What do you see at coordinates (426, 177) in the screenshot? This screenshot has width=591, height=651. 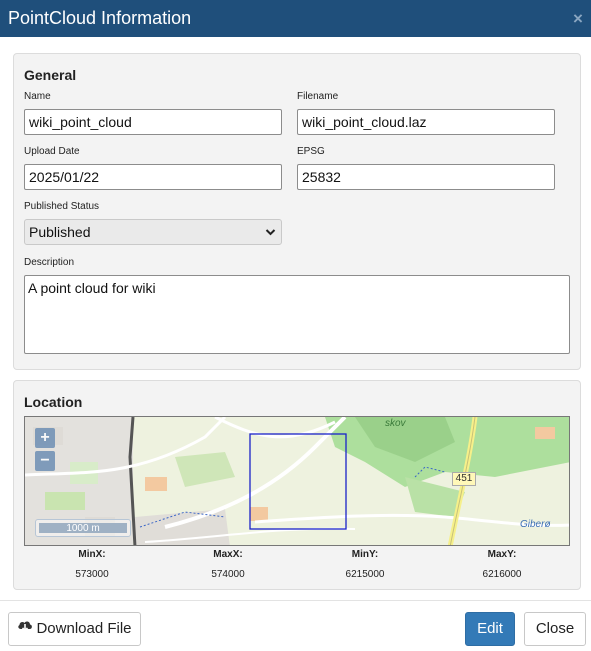 I see `epsg-field: 25832` at bounding box center [426, 177].